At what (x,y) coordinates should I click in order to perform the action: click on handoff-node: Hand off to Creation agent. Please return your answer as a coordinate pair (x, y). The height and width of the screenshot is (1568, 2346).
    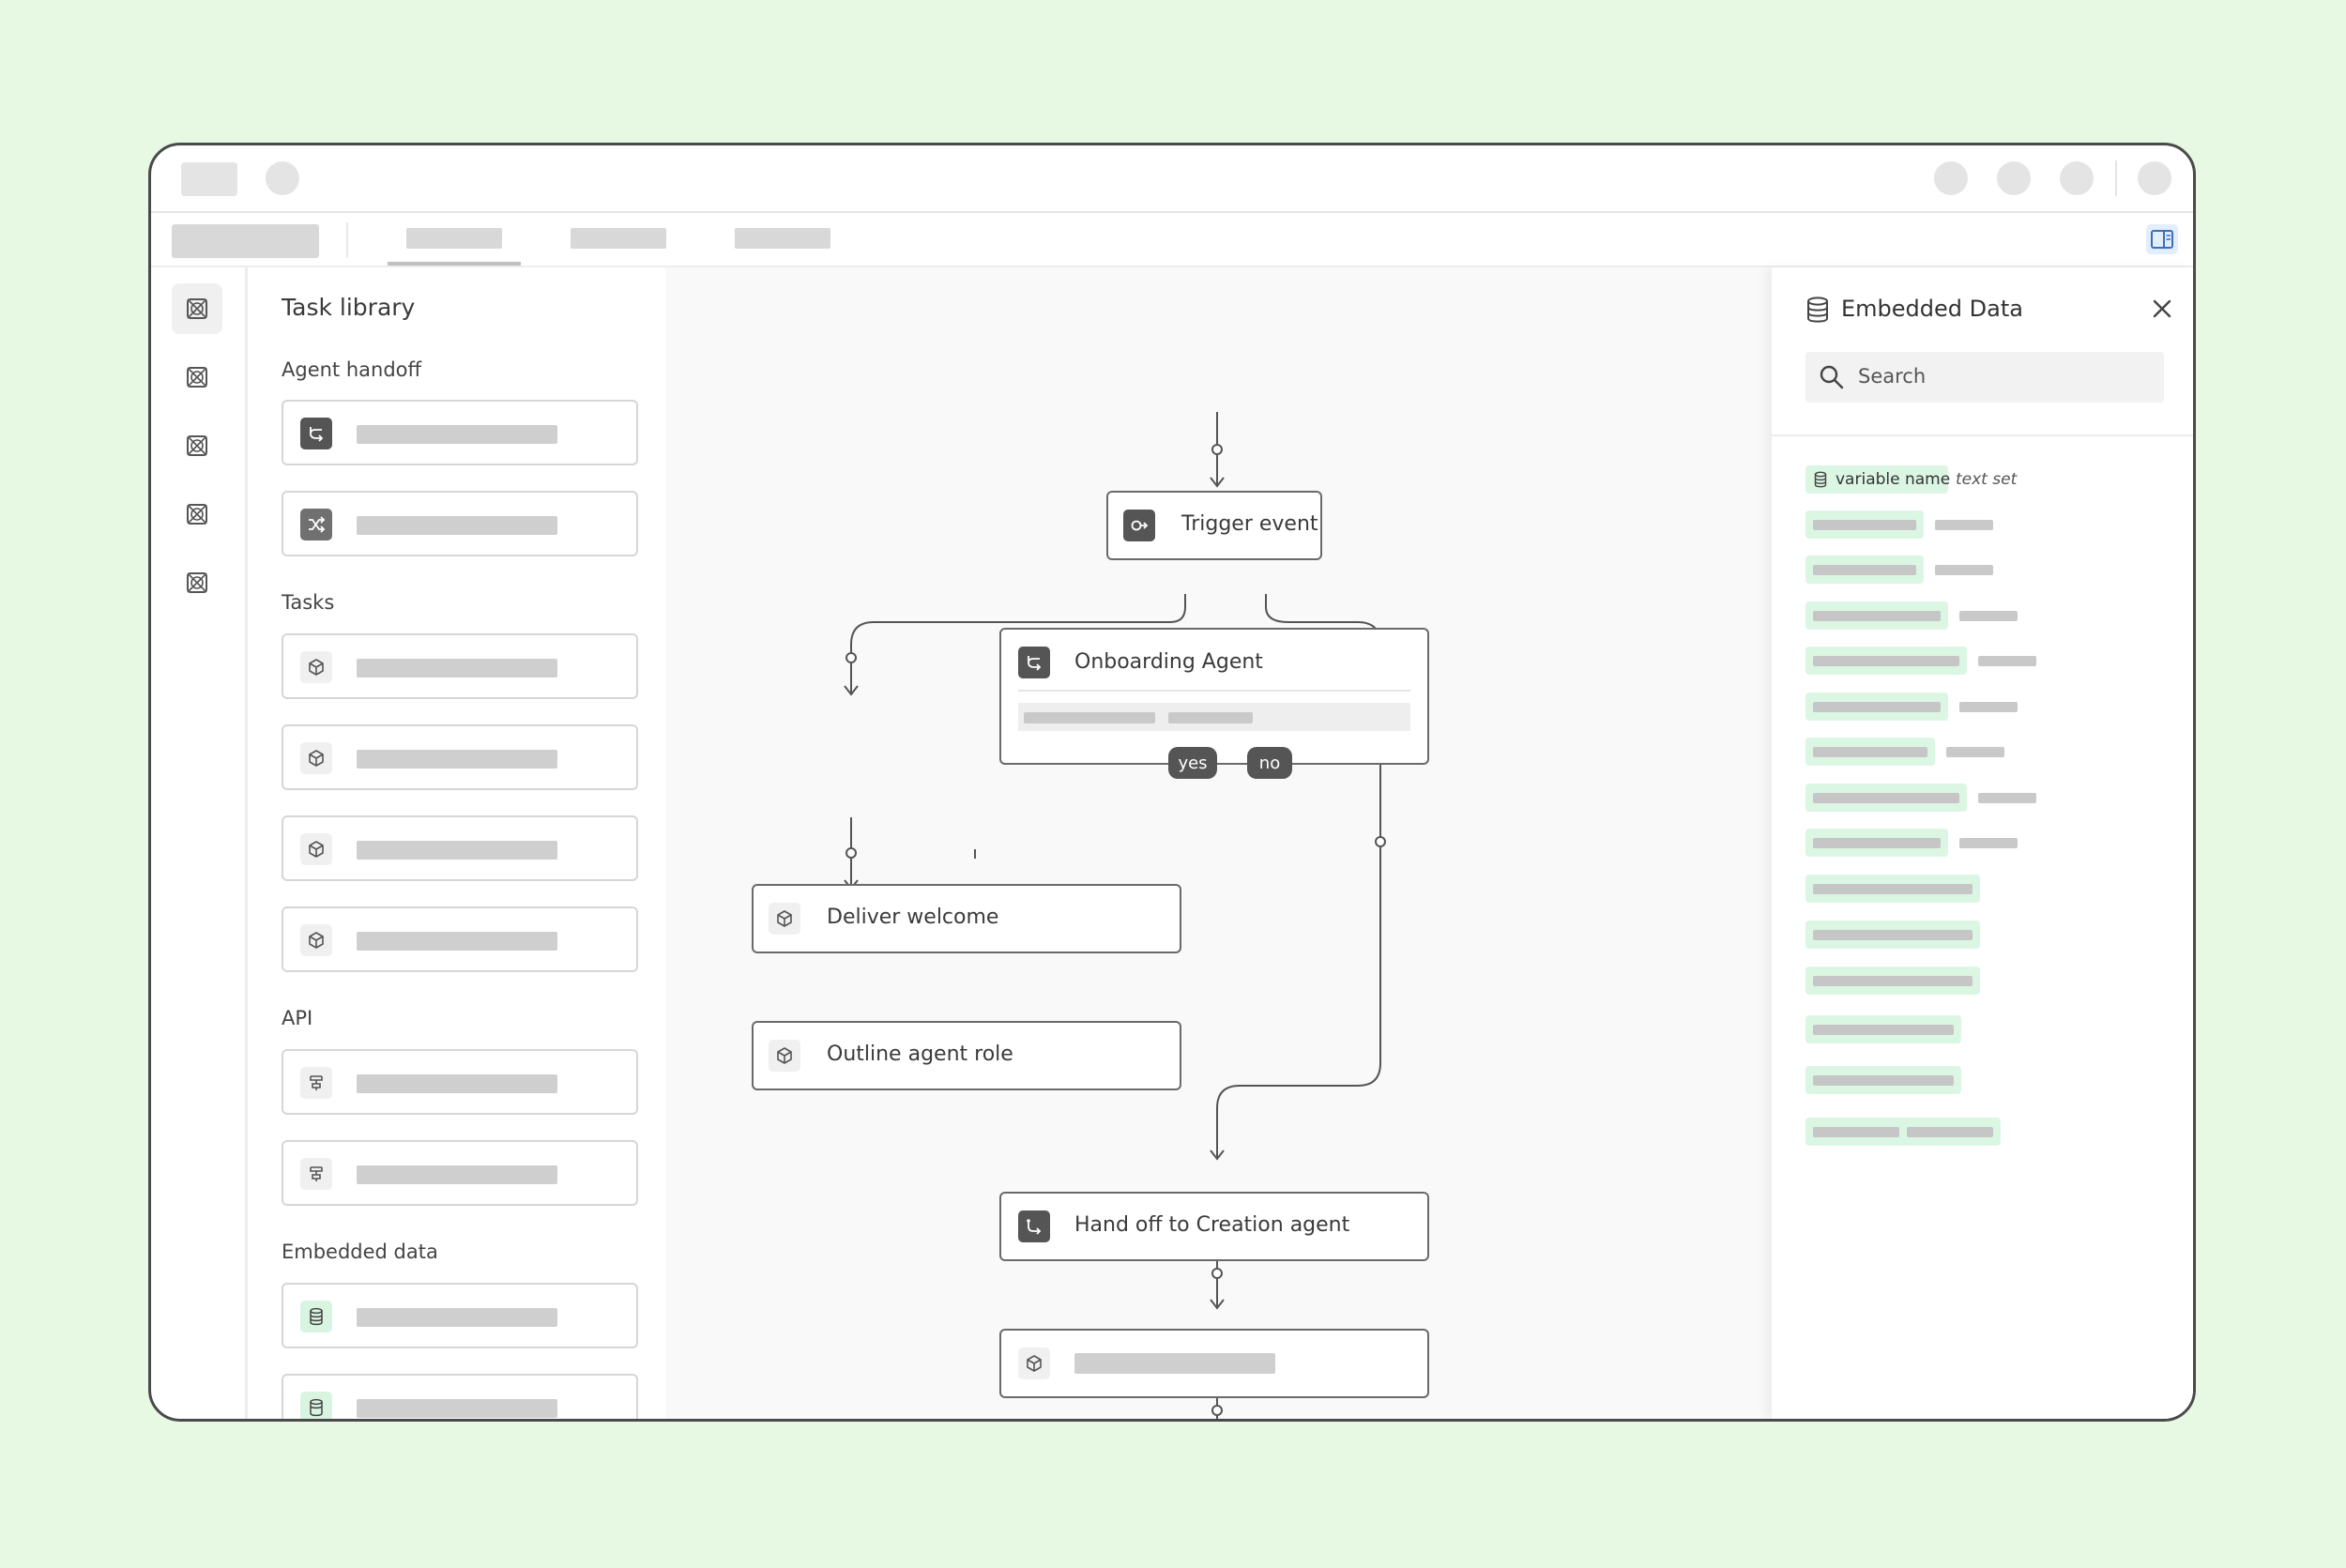
    Looking at the image, I should click on (1214, 1226).